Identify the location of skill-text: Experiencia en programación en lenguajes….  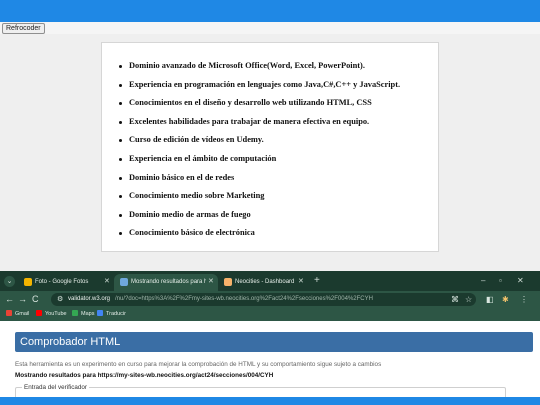
(265, 84).